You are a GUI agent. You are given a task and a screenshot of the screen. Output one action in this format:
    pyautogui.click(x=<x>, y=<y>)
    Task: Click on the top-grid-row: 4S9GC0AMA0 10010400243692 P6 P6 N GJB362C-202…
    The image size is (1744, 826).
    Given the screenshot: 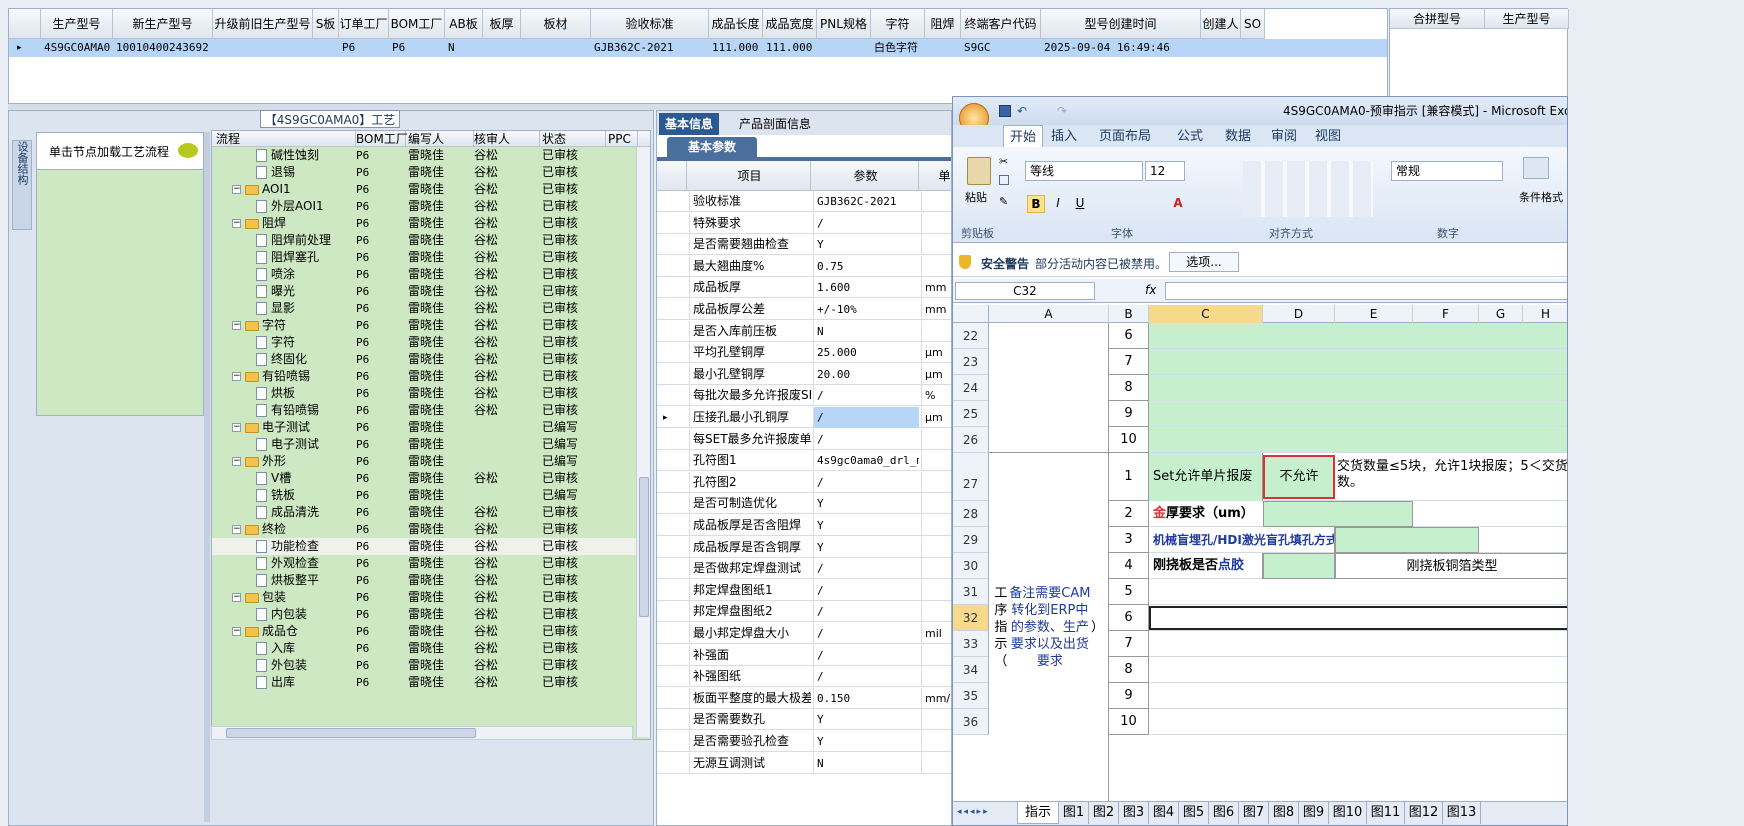 What is the action you would take?
    pyautogui.click(x=698, y=48)
    